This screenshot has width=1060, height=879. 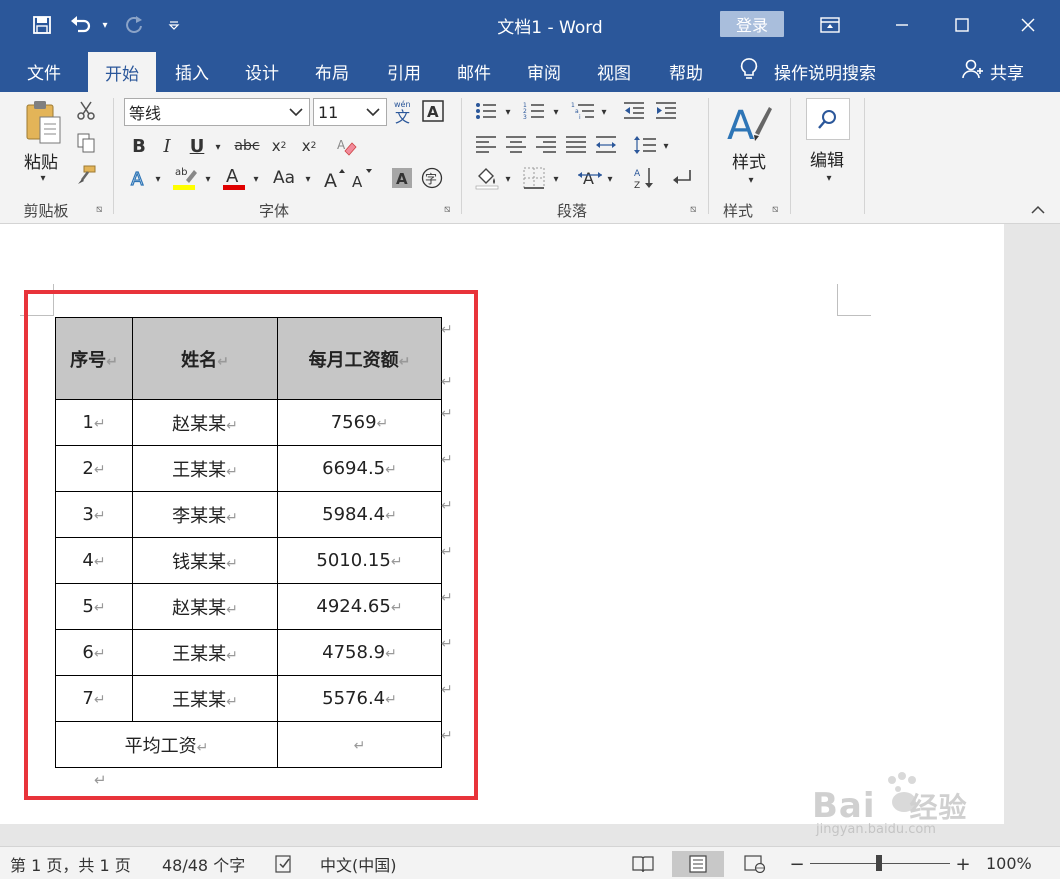 I want to click on format-painter-icon, so click(x=86, y=175).